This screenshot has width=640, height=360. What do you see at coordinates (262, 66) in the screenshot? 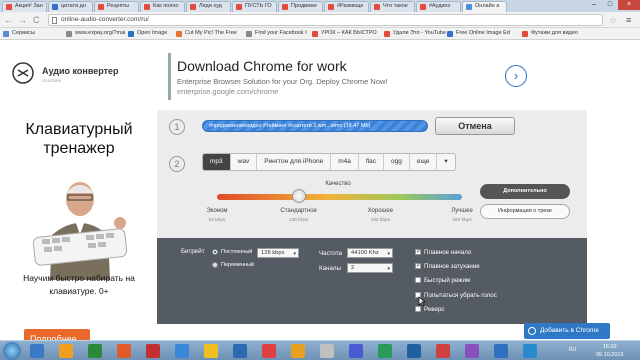
I see `ad-title: Download Chrome for work` at bounding box center [262, 66].